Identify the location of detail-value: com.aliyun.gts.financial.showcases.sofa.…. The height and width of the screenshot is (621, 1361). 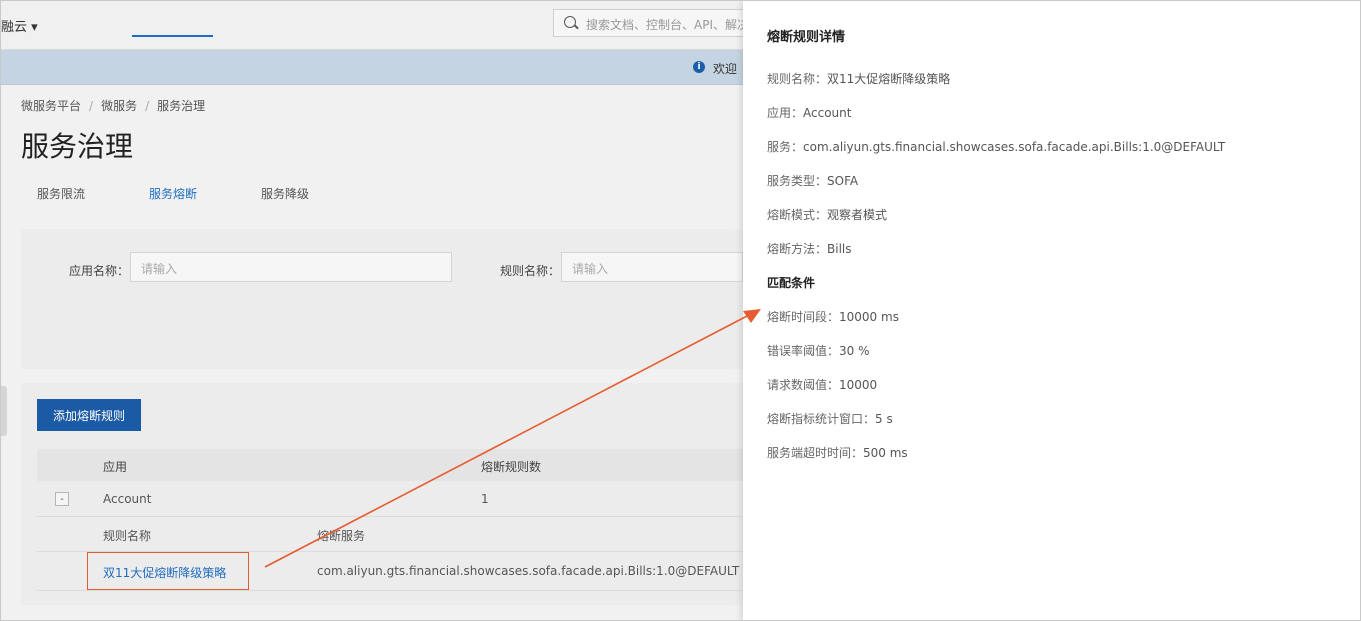
(1014, 147).